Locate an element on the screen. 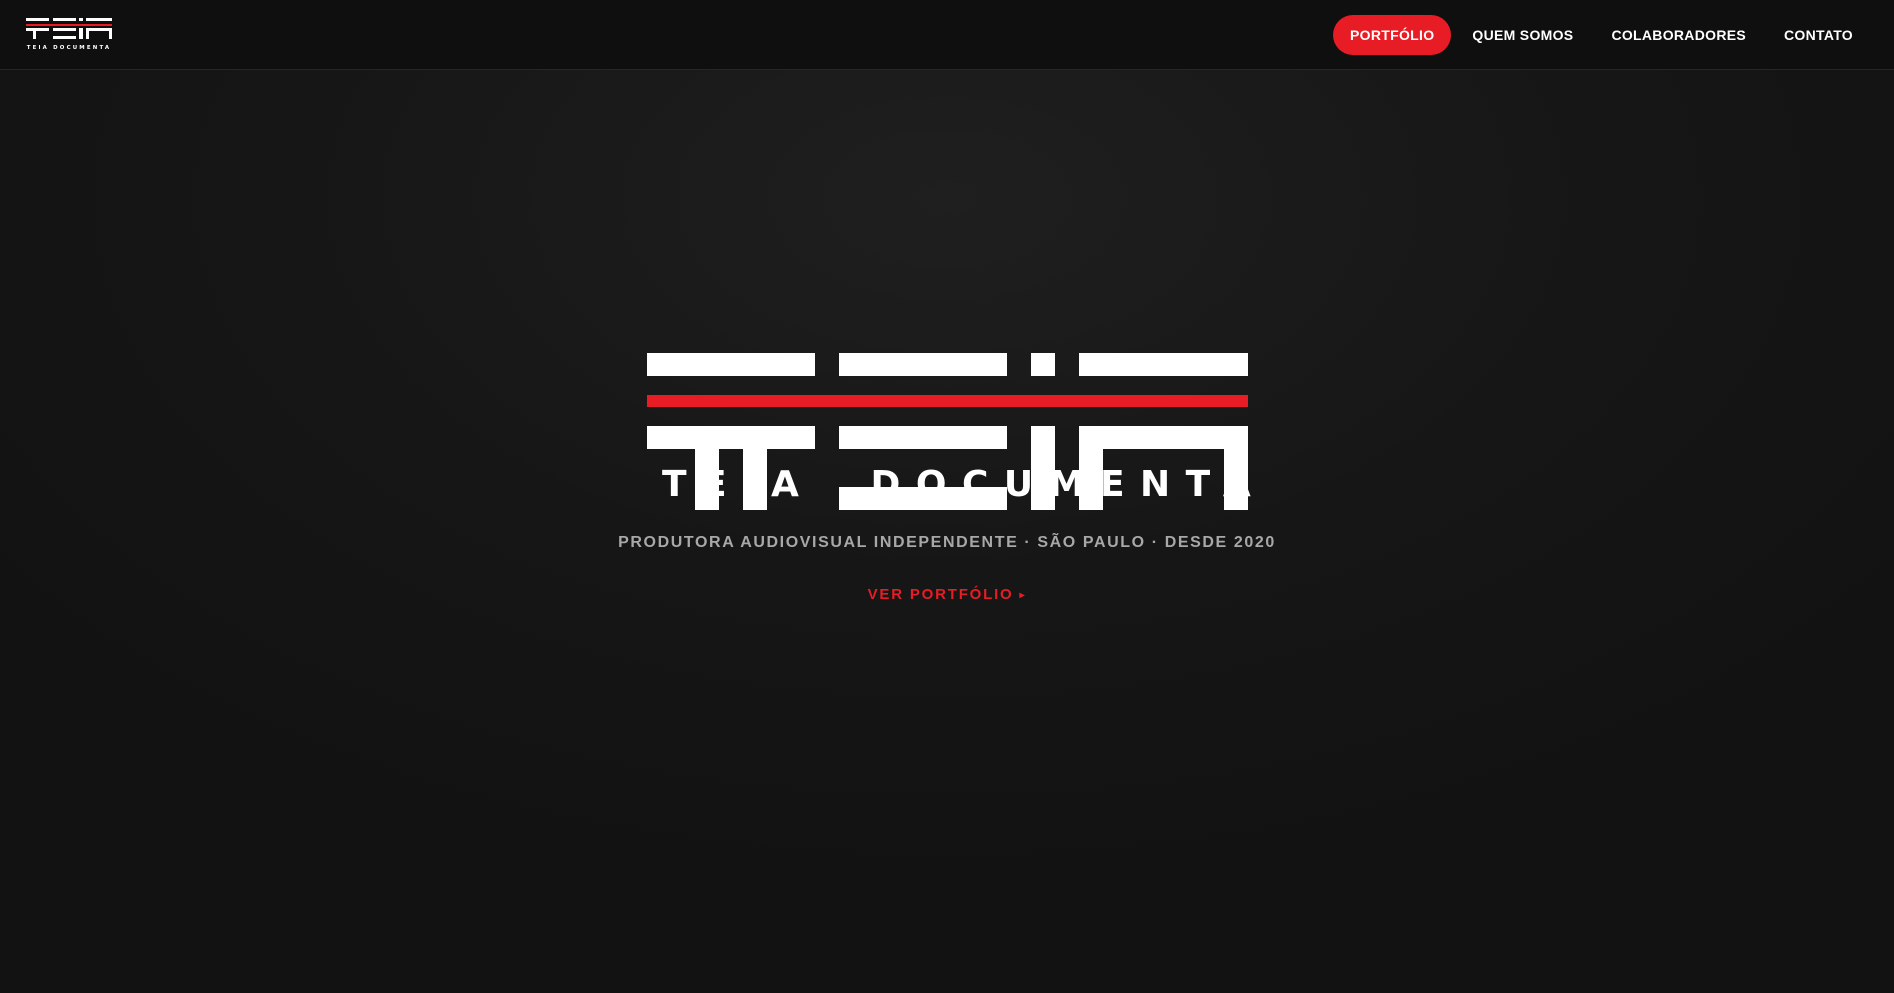  brand-name-word1: TEIA is located at coordinates (738, 484).